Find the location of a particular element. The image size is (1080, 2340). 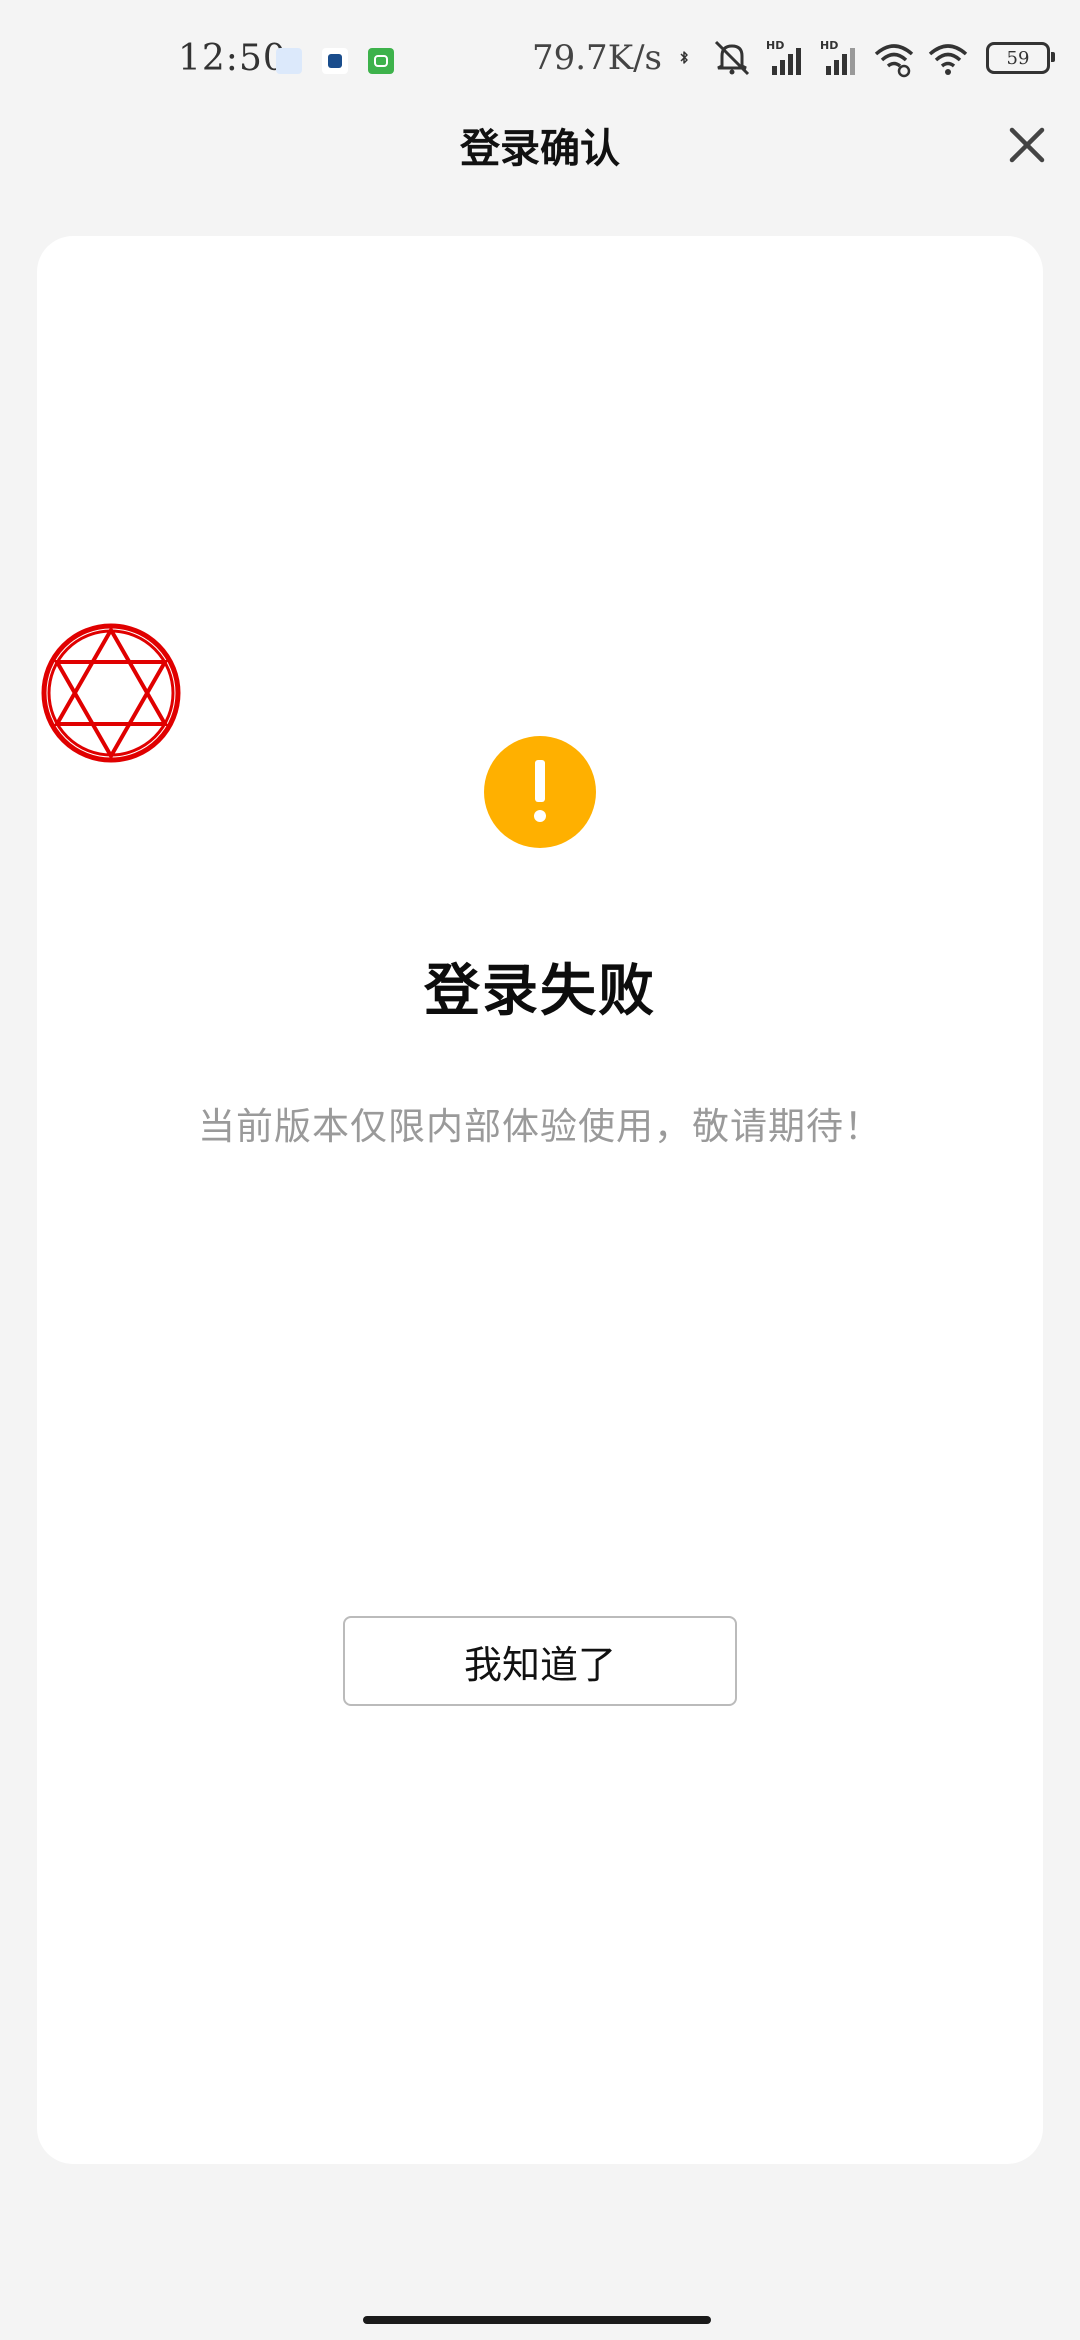

status-time: 12:50 is located at coordinates (232, 58).